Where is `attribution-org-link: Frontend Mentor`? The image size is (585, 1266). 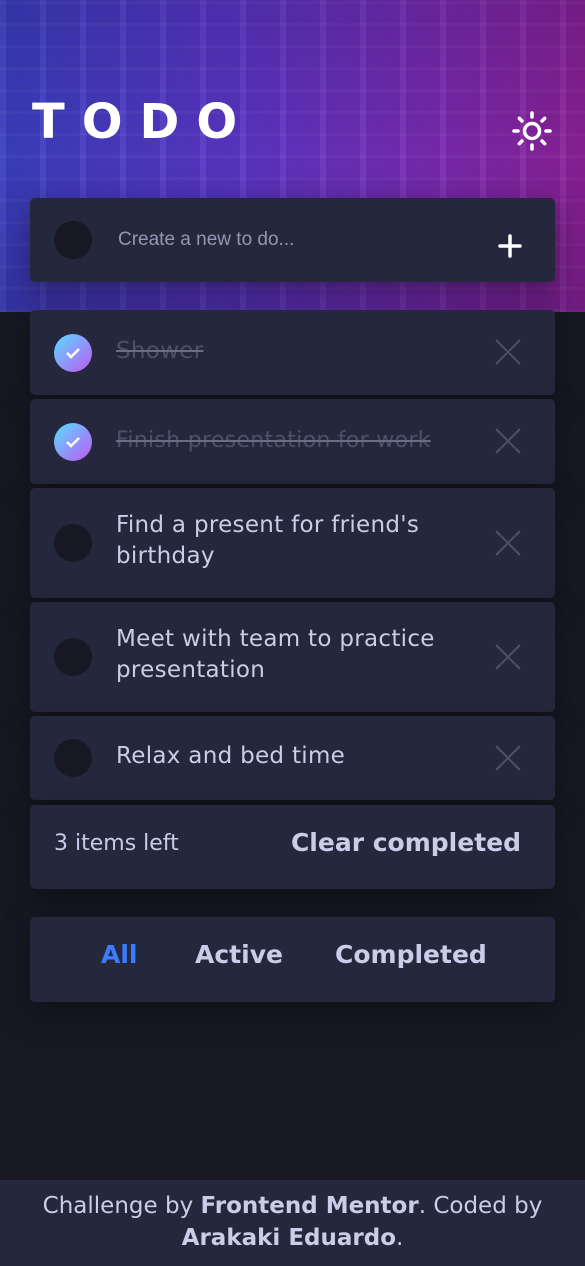 attribution-org-link: Frontend Mentor is located at coordinates (310, 1206).